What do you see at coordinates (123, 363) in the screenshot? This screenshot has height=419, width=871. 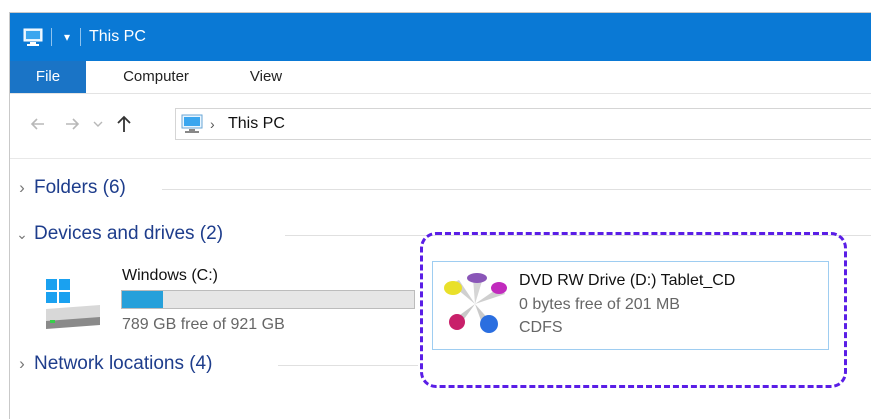 I see `group-label: Network locations (4)` at bounding box center [123, 363].